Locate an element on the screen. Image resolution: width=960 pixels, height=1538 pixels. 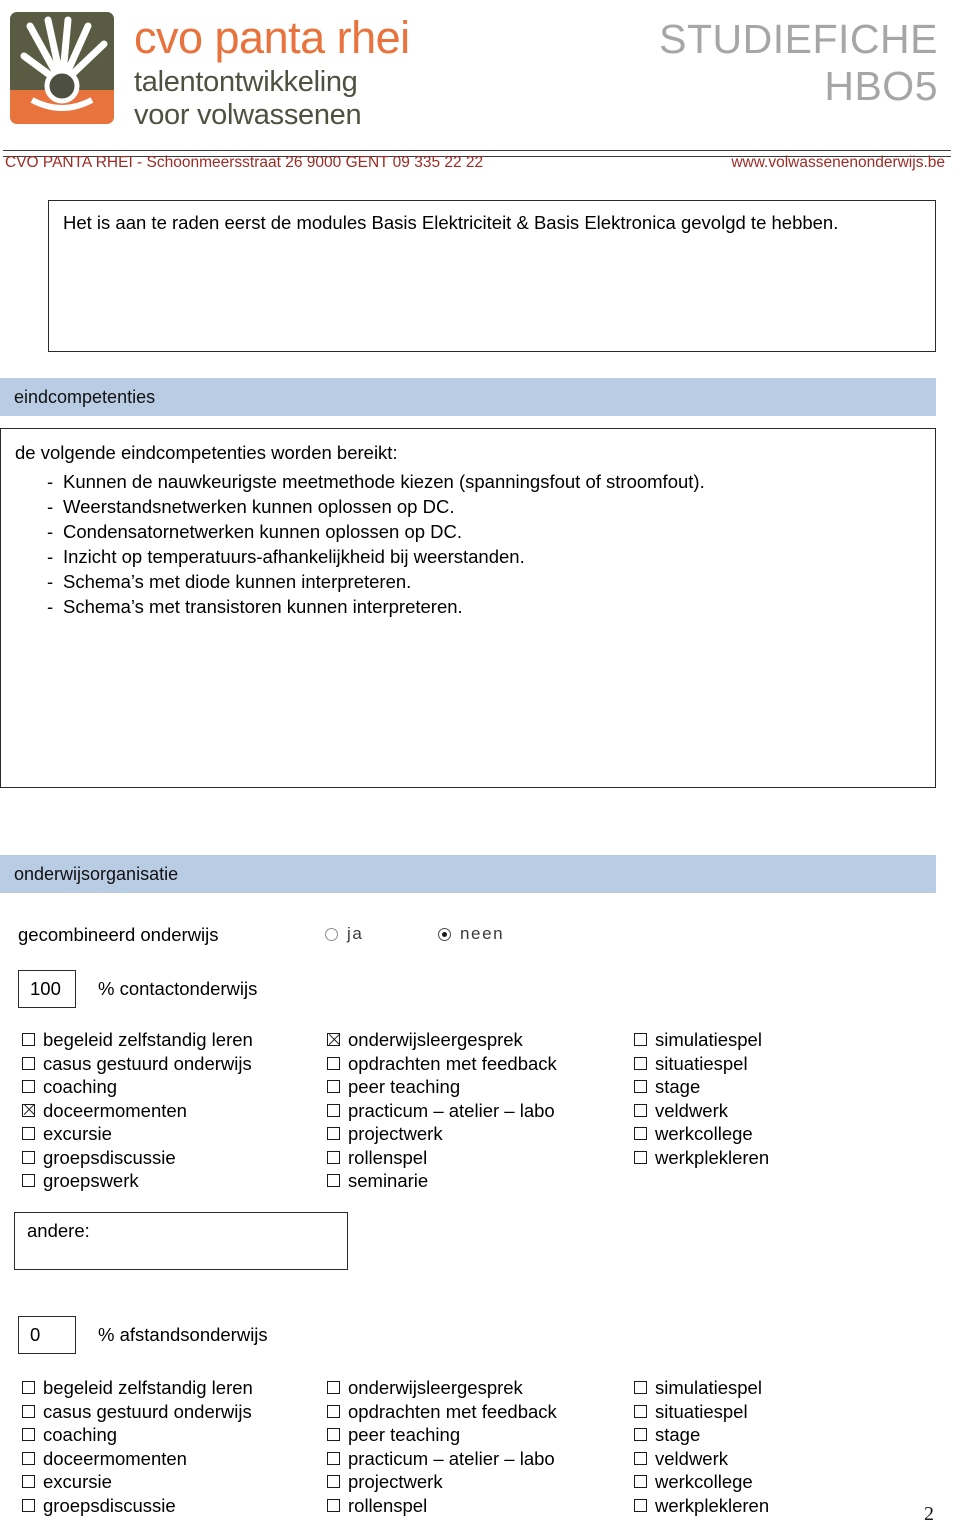
afstandsonderwijs-percent-input: 0 is located at coordinates (47, 1335).